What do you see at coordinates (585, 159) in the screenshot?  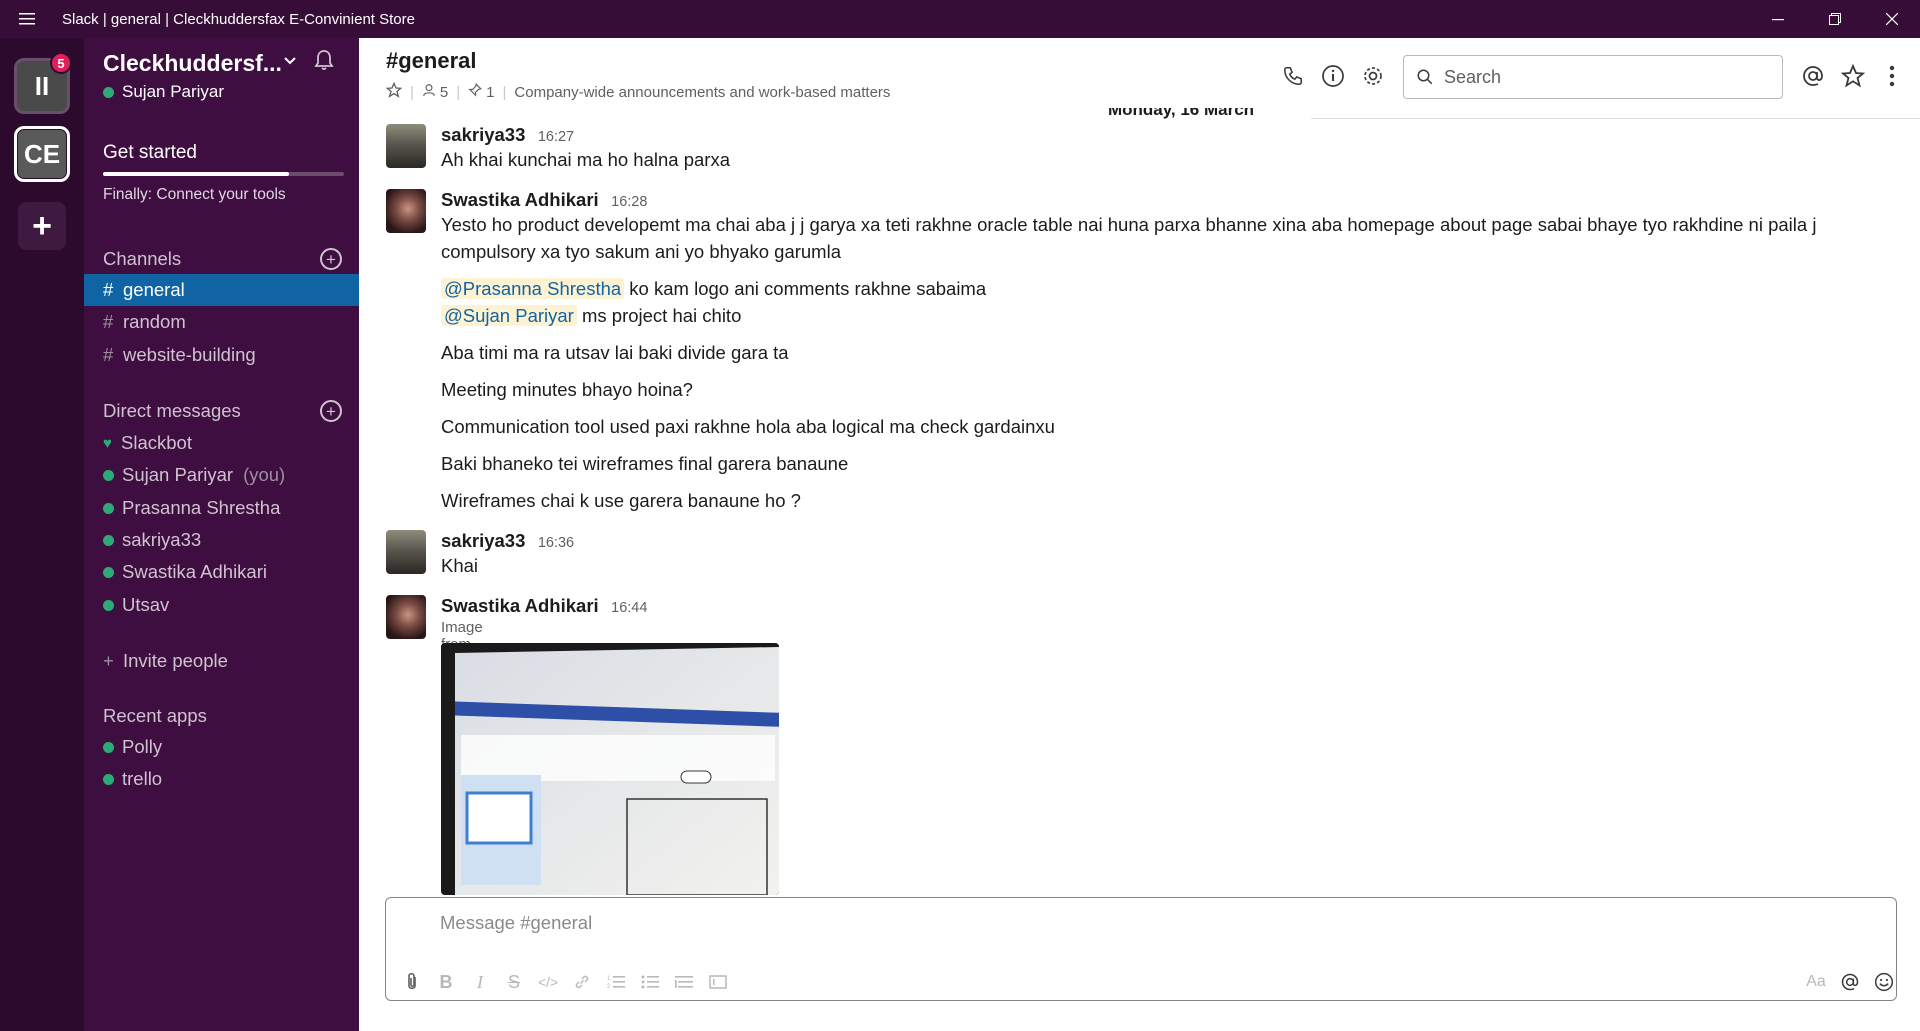 I see `message-text: Ah khai kunchai ma ho halna parxa` at bounding box center [585, 159].